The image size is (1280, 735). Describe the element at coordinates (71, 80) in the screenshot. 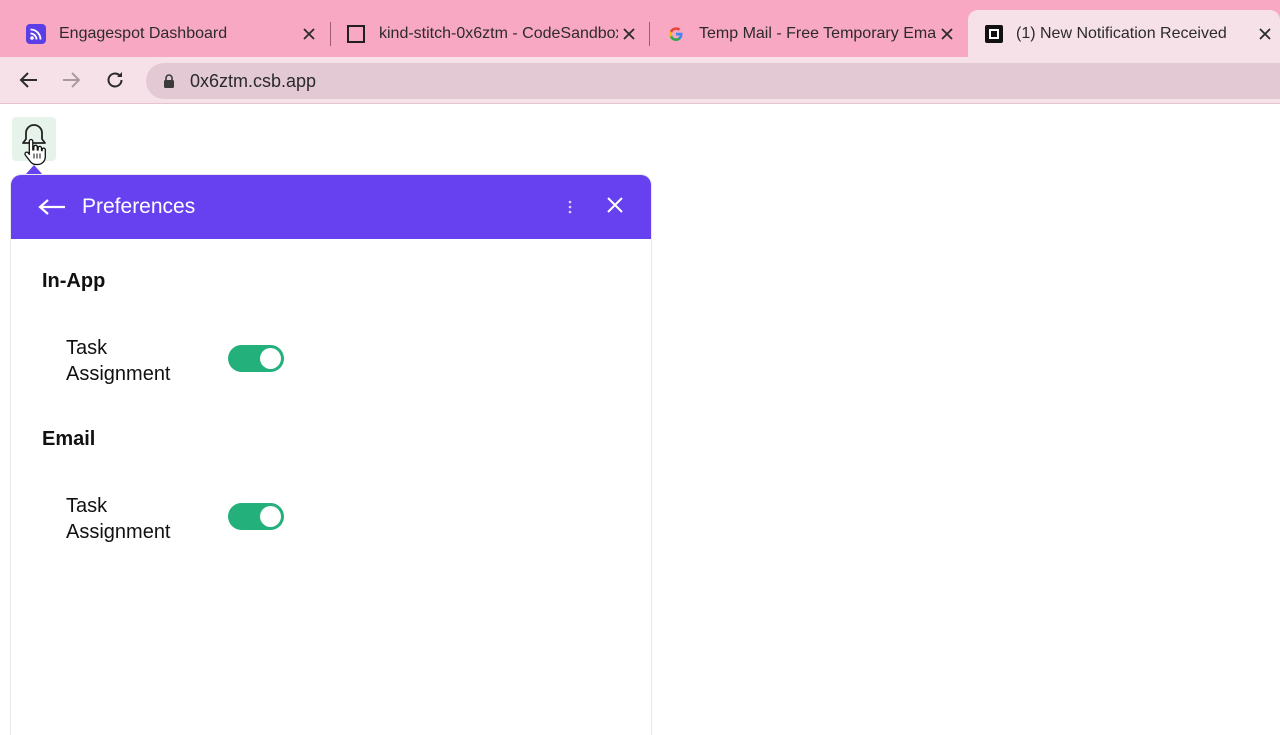

I see `forward-arrow-icon` at that location.